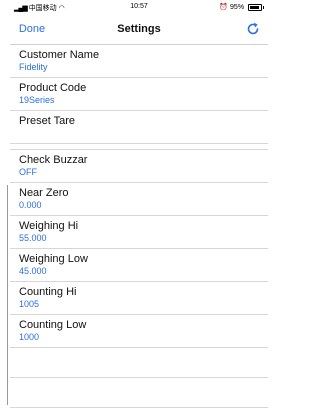  I want to click on setting-value: 1005, so click(29, 304).